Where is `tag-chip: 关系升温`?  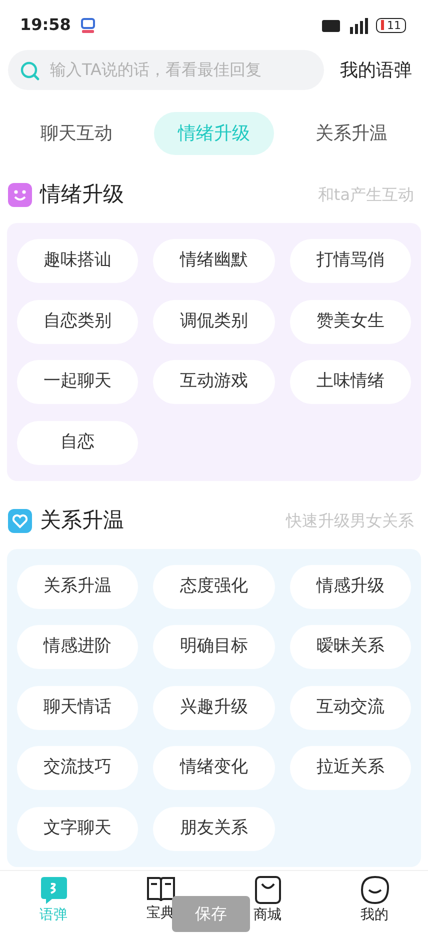
tag-chip: 关系升温 is located at coordinates (77, 586).